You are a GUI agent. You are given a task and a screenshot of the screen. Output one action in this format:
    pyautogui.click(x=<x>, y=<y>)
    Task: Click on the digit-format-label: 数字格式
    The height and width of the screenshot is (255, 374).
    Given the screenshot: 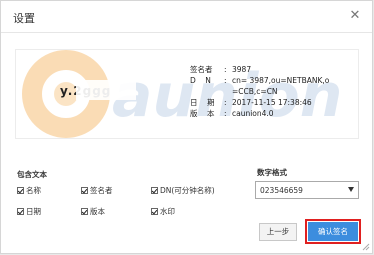 What is the action you would take?
    pyautogui.click(x=272, y=172)
    